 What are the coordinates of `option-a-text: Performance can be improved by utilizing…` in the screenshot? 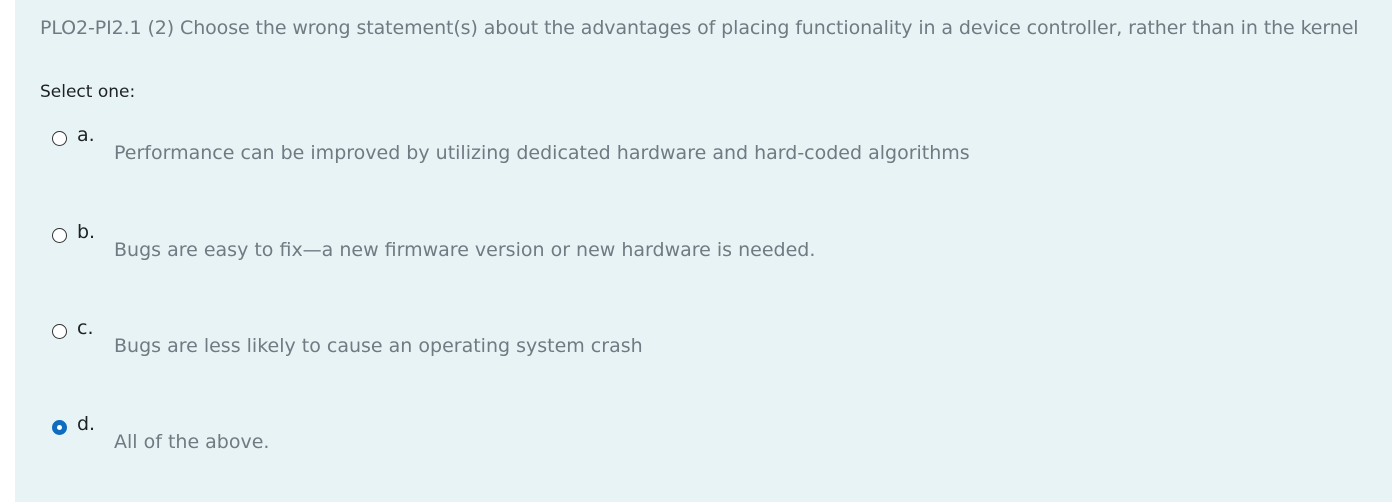 It's located at (542, 153).